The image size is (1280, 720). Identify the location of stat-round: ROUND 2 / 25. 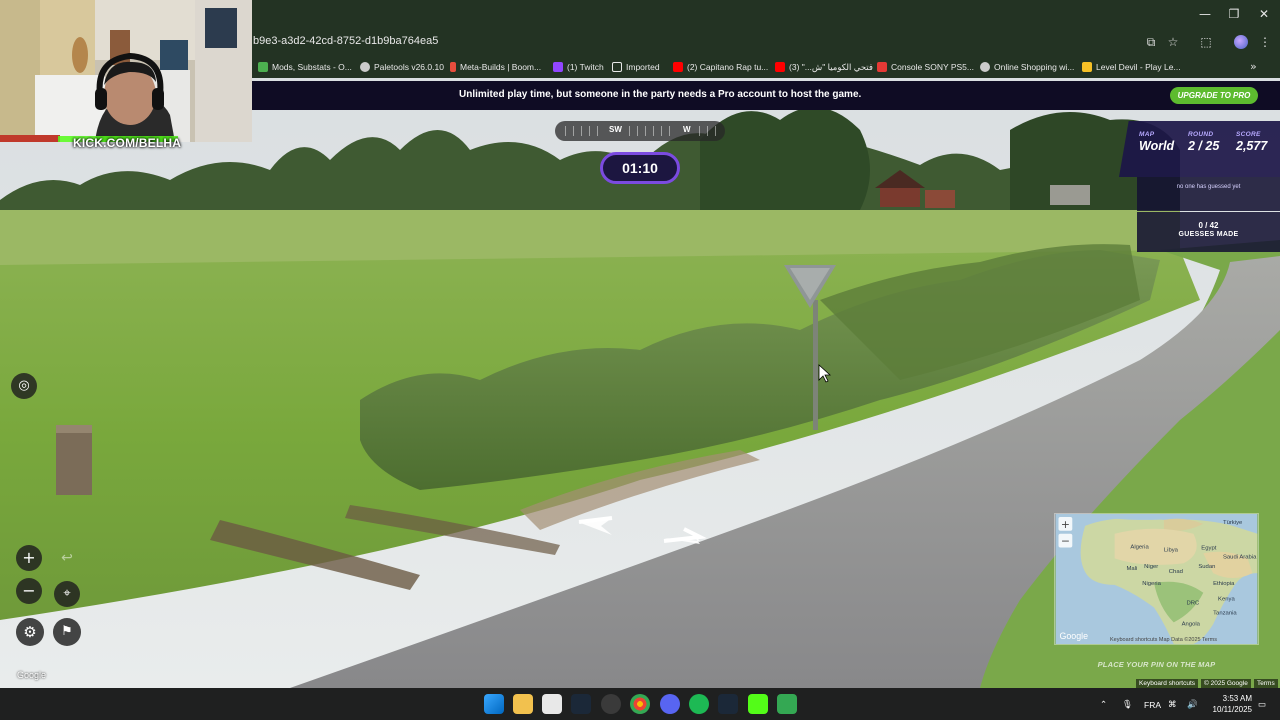
(1203, 142).